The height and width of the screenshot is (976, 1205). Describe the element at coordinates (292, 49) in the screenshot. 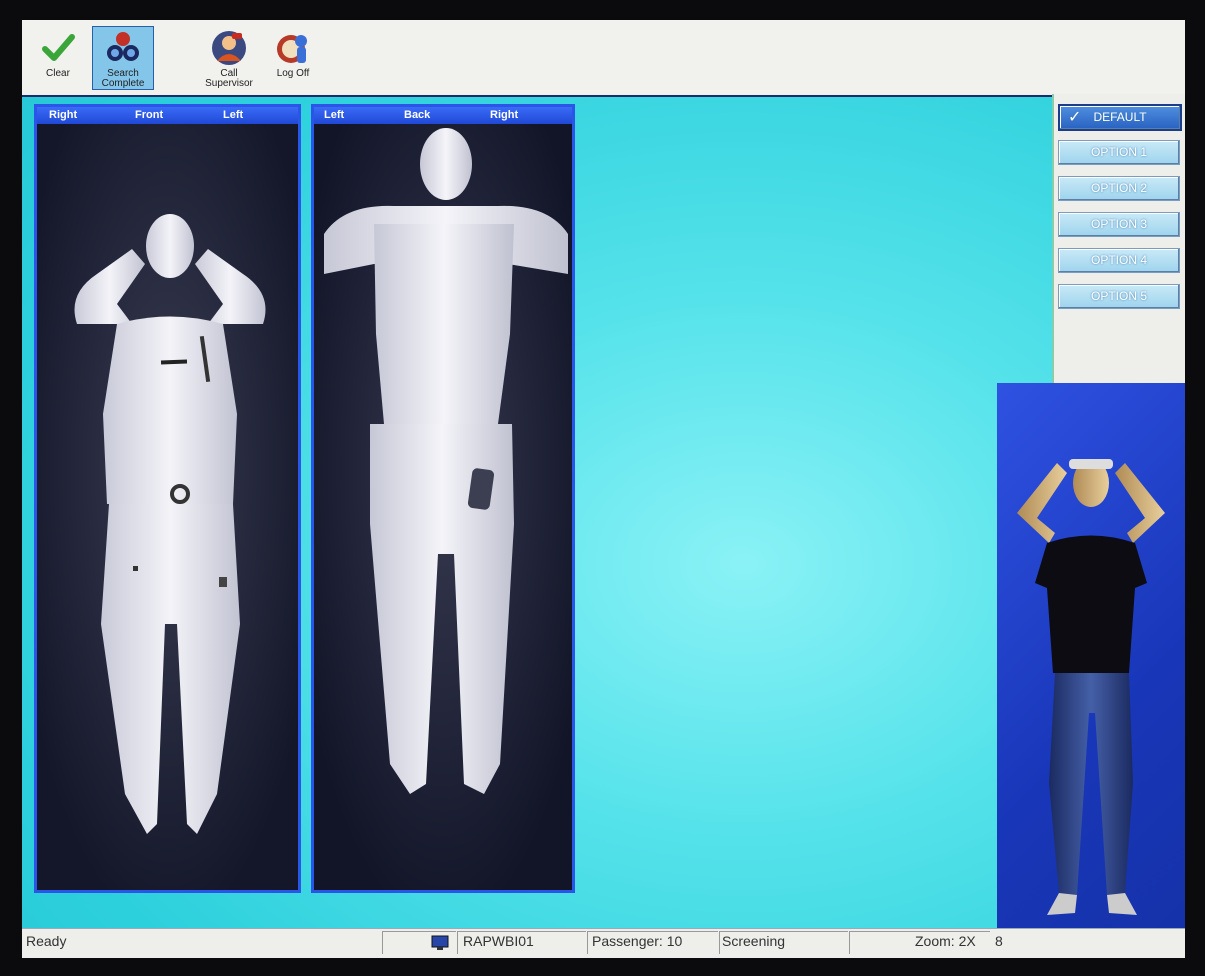

I see `log-off-icon` at that location.